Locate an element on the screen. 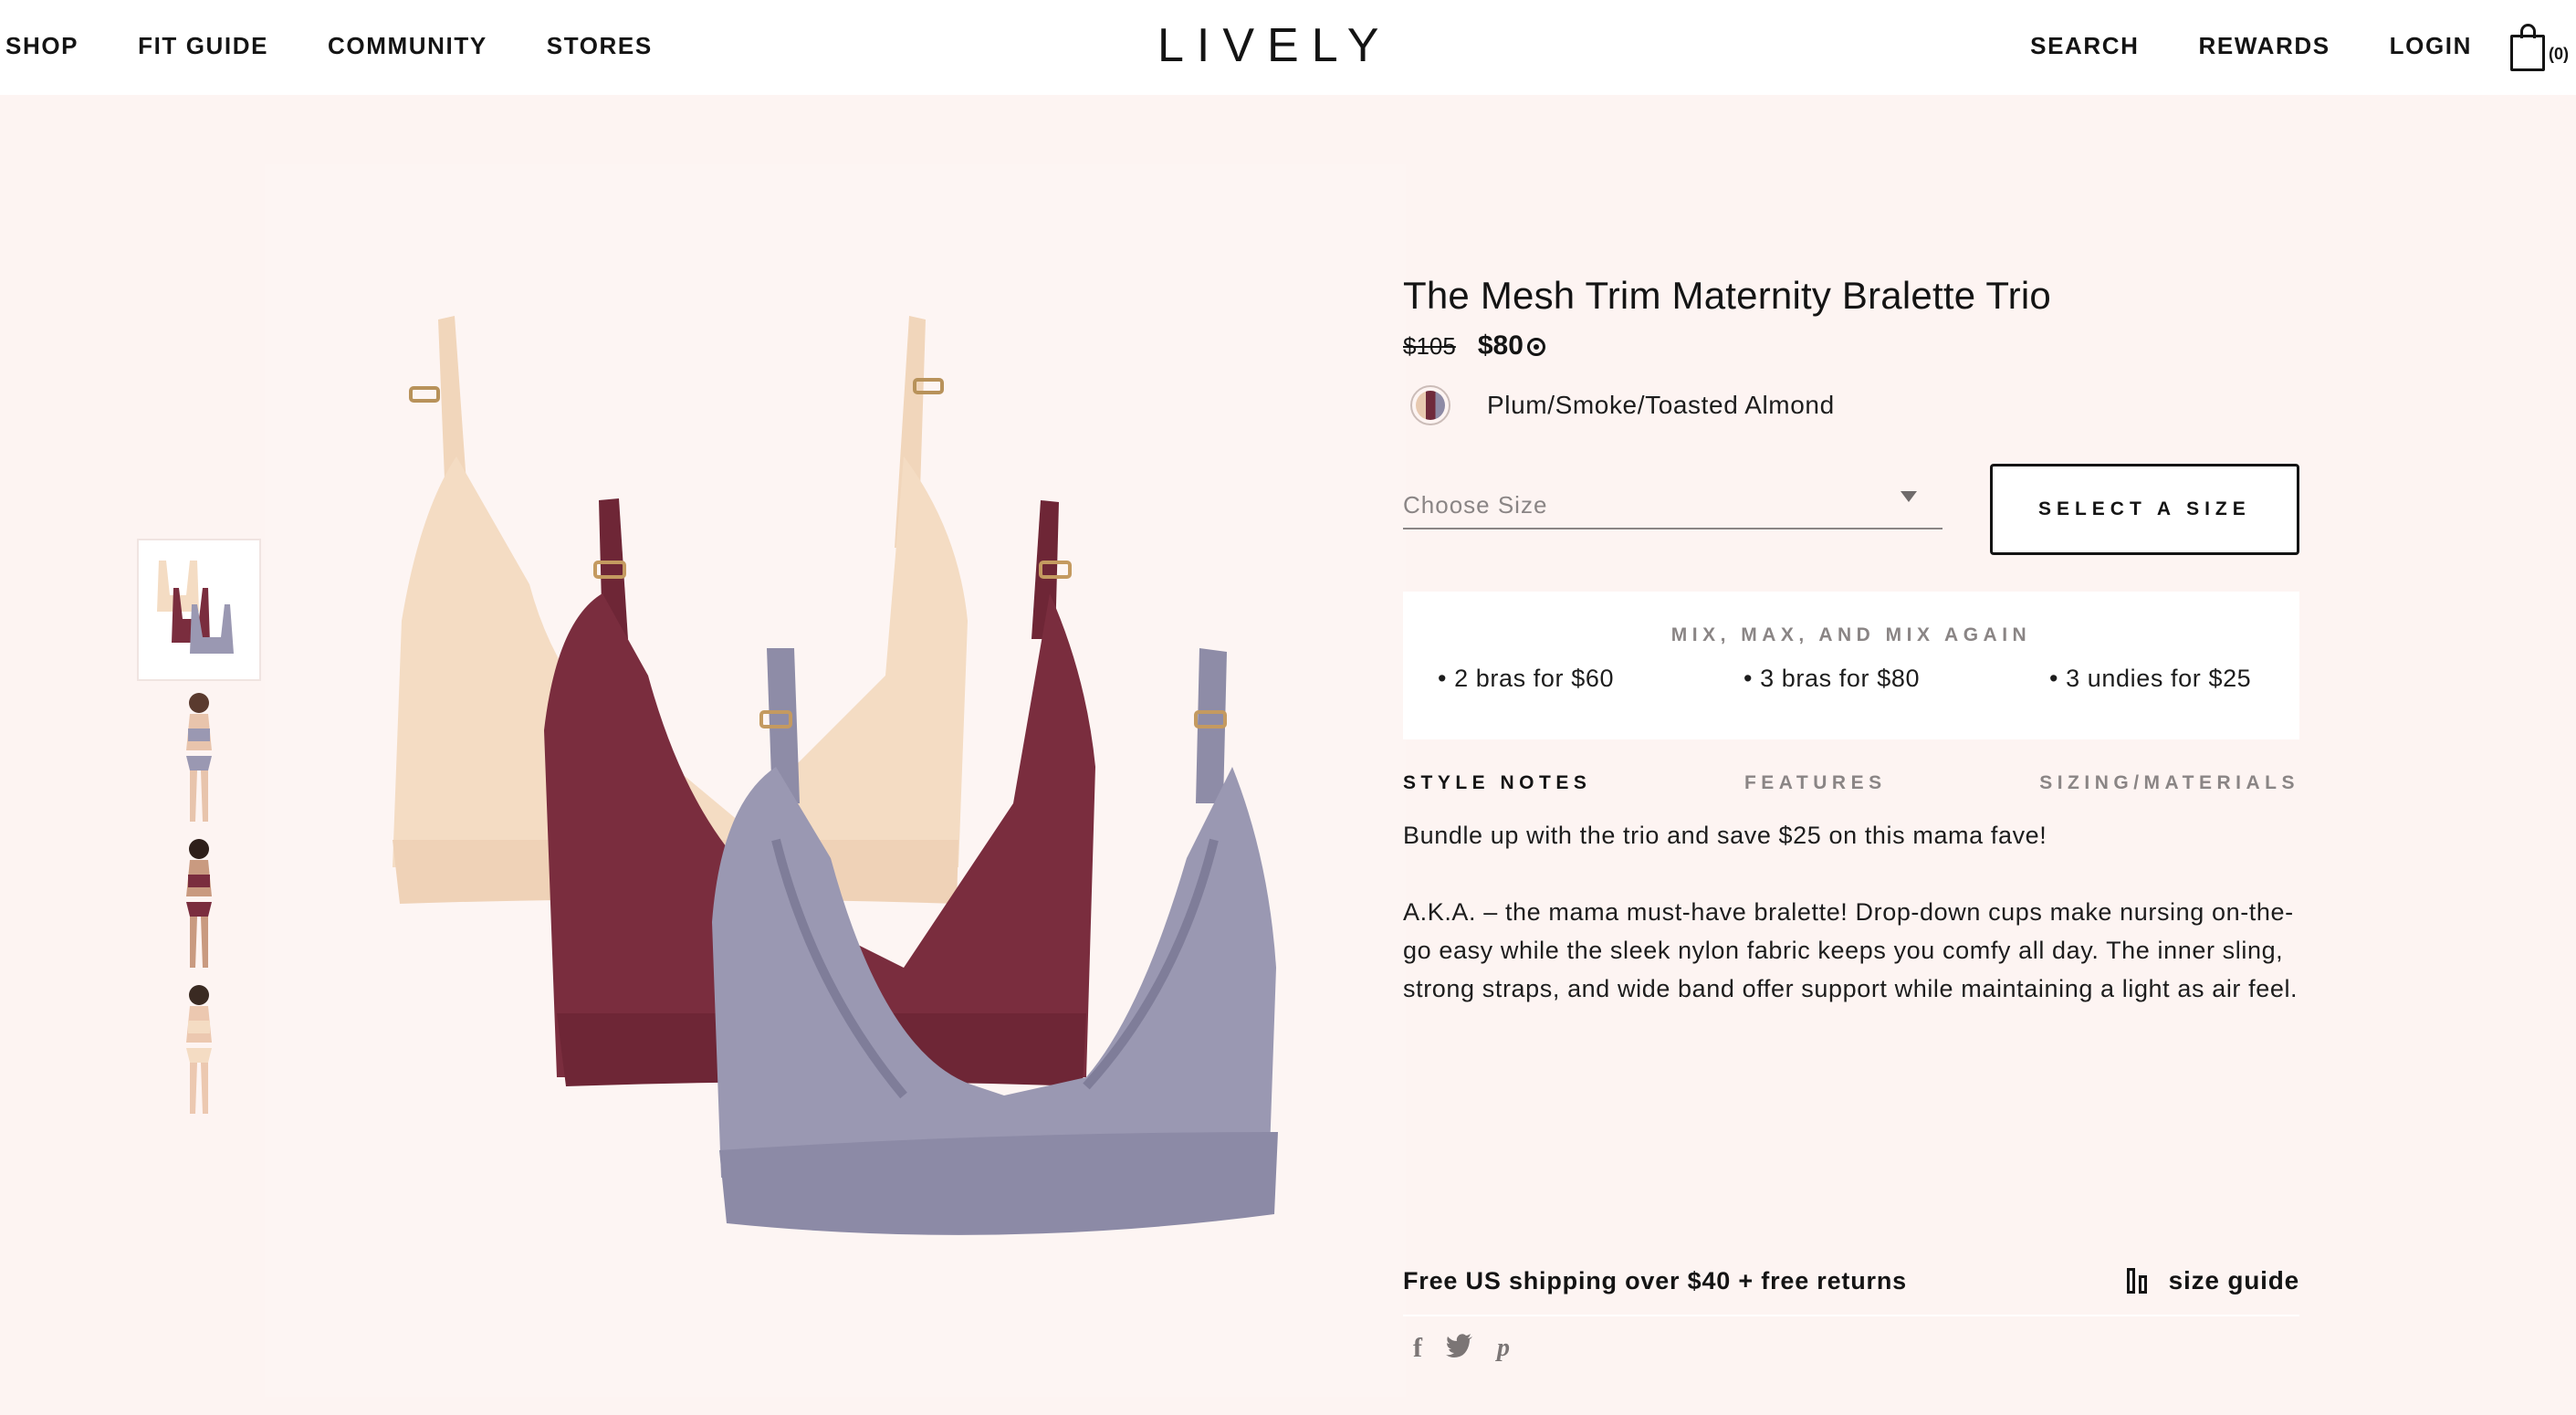 The image size is (2576, 1415). thumbnail-model-smoke is located at coordinates (199, 756).